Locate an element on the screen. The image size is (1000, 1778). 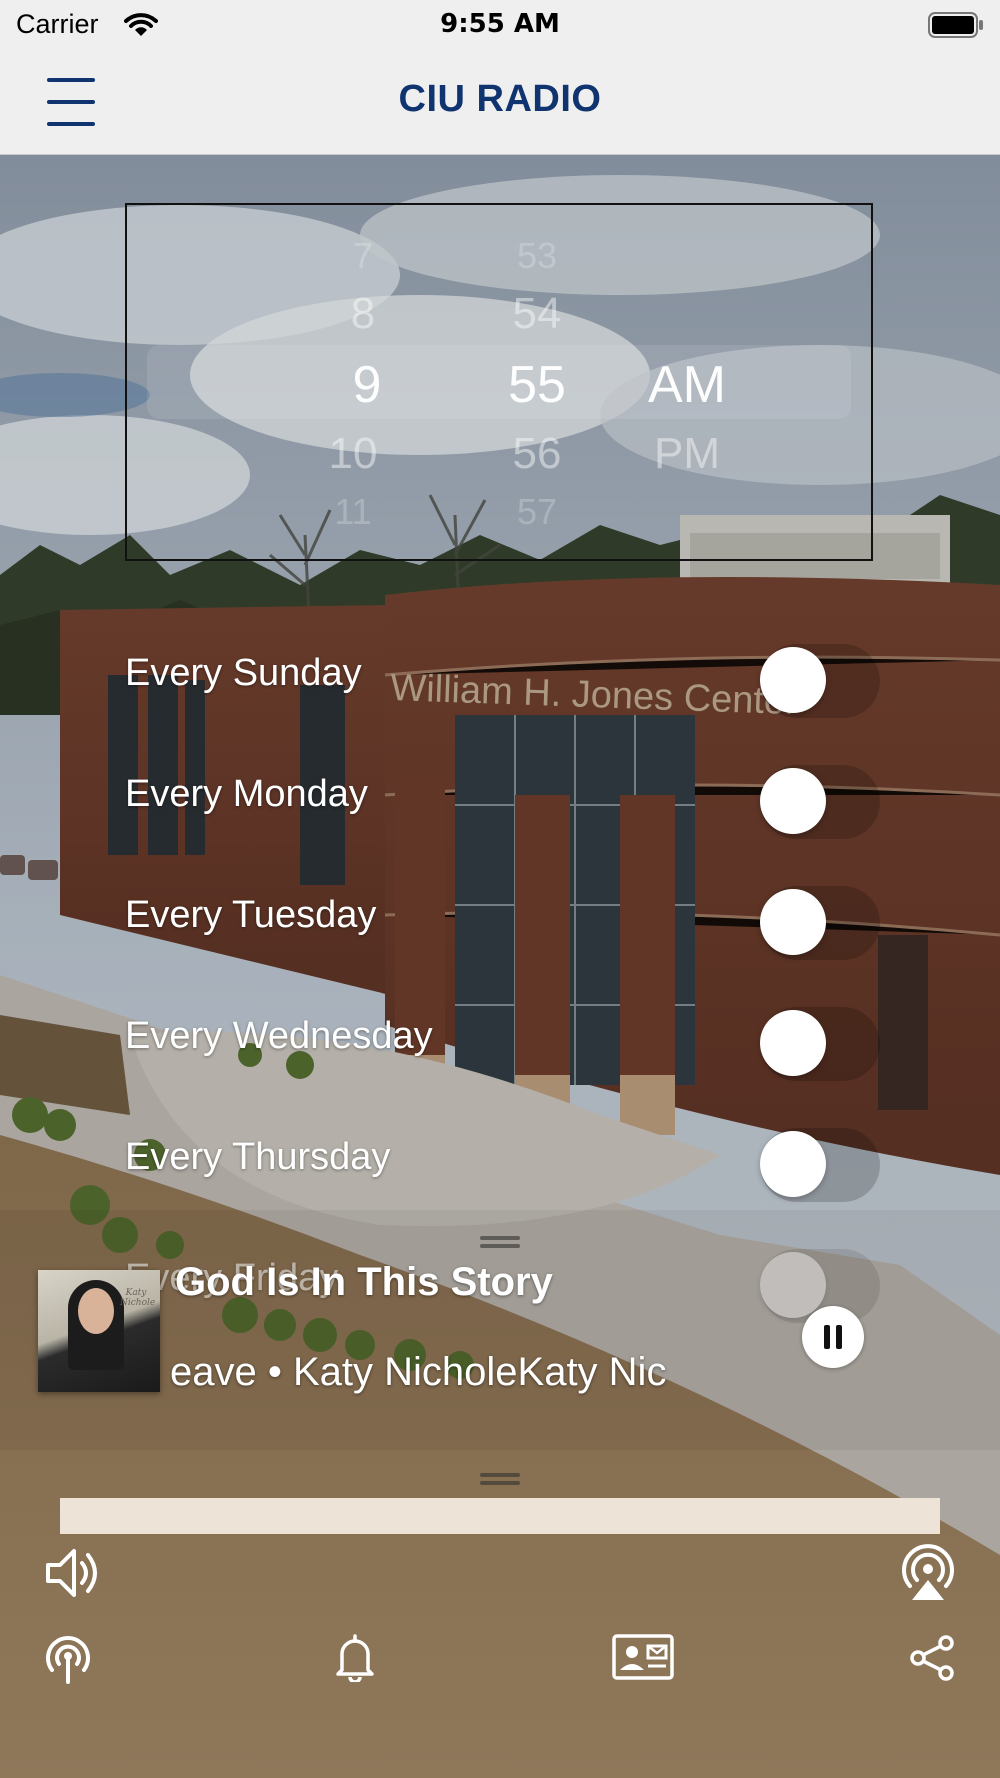
selected-period: AM is located at coordinates (687, 385).